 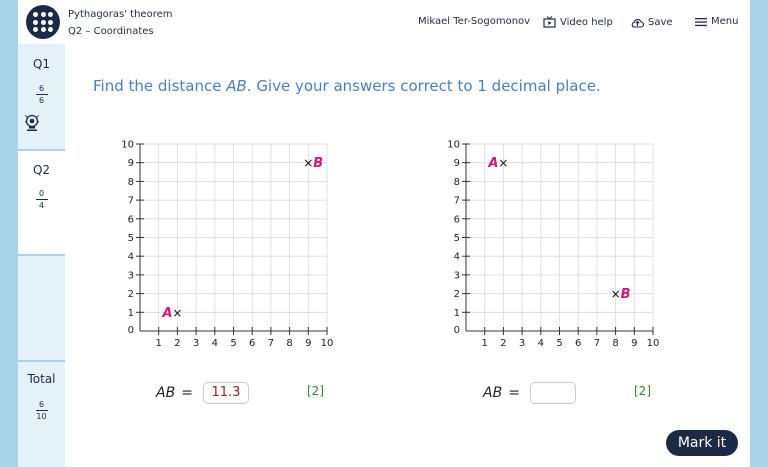 What do you see at coordinates (457, 219) in the screenshot?
I see `y-tick-label: 6` at bounding box center [457, 219].